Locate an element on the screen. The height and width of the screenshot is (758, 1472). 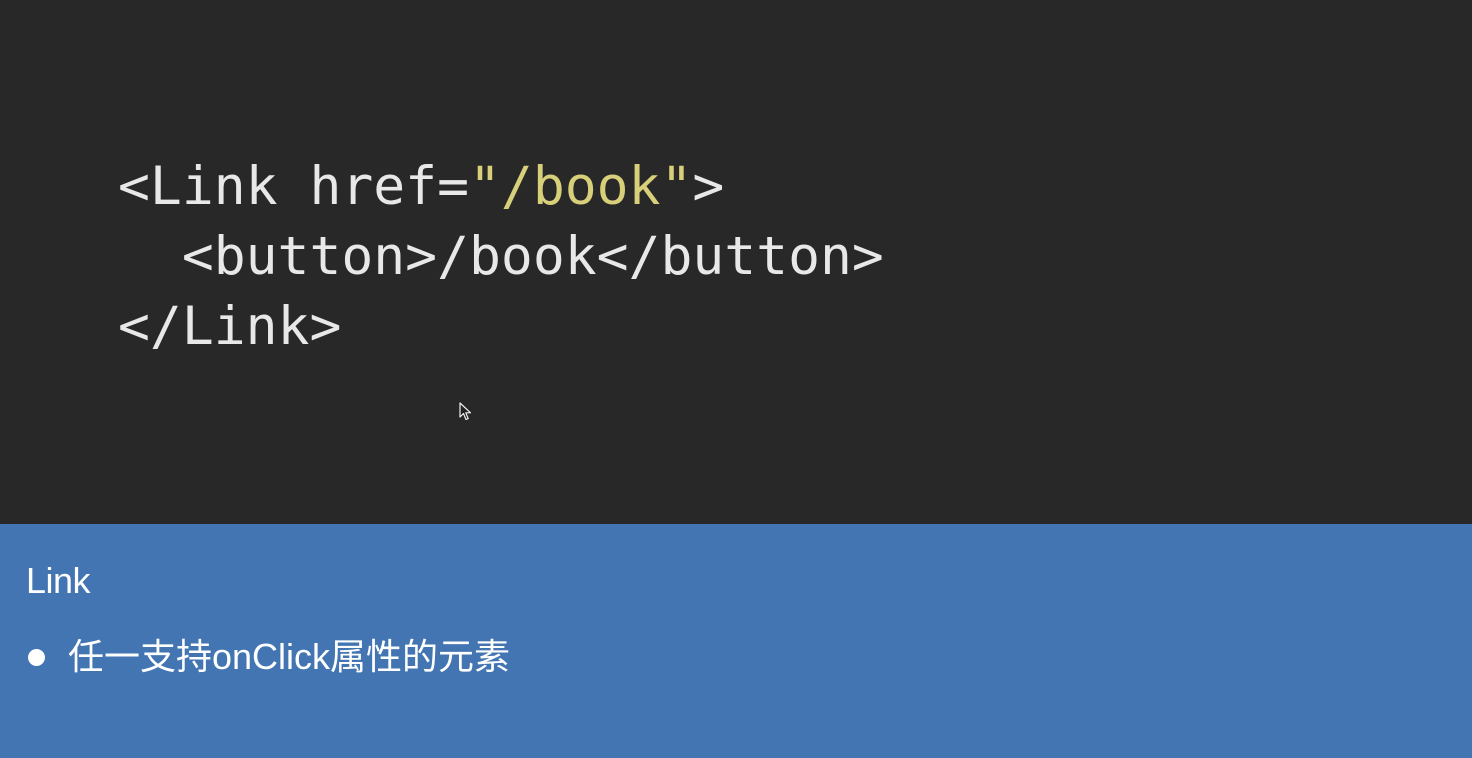
code-line-3: </Link> is located at coordinates (230, 326).